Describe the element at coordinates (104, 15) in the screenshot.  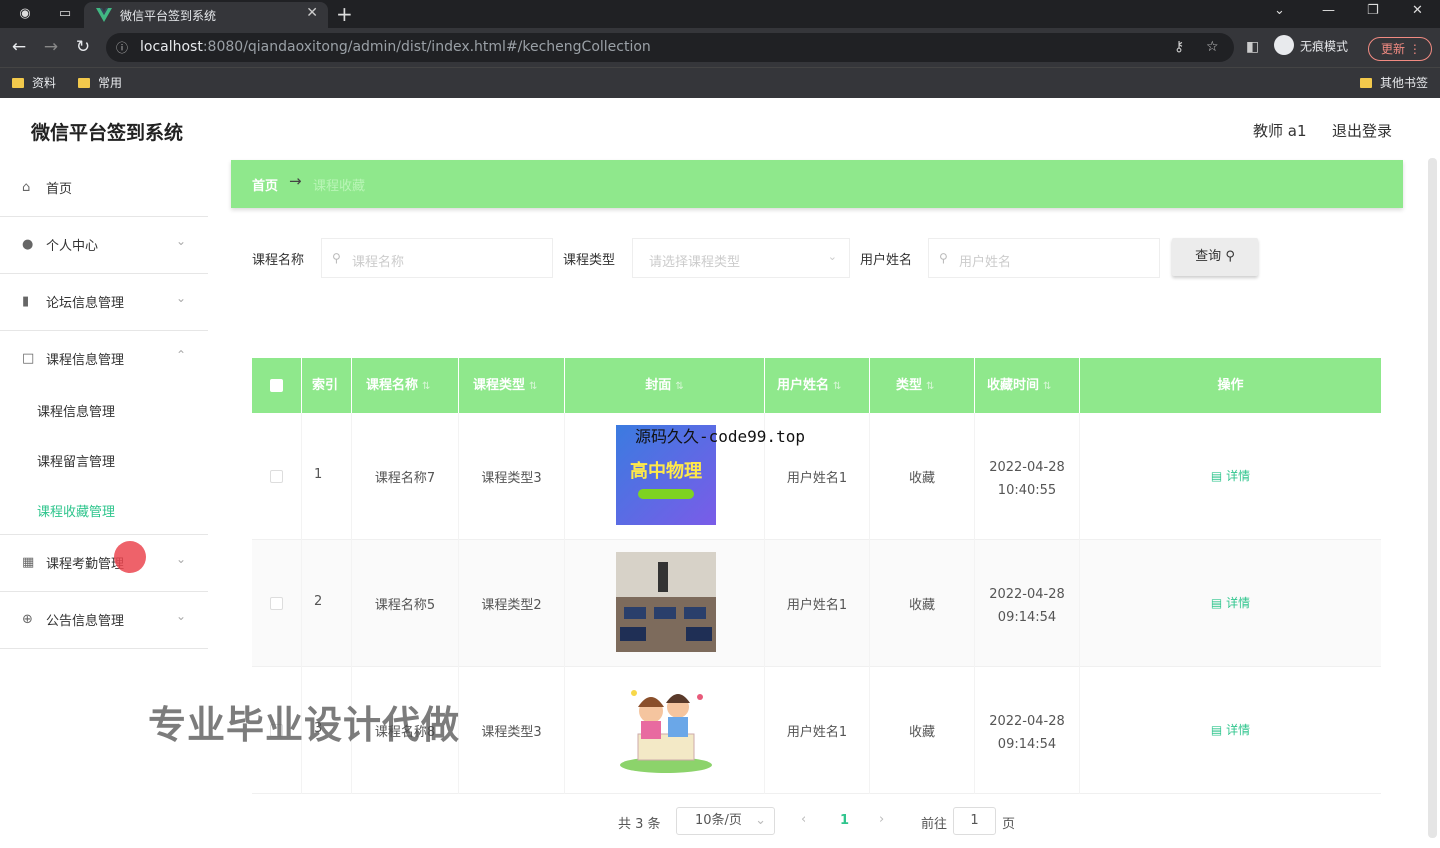
I see `vue-logo-icon` at that location.